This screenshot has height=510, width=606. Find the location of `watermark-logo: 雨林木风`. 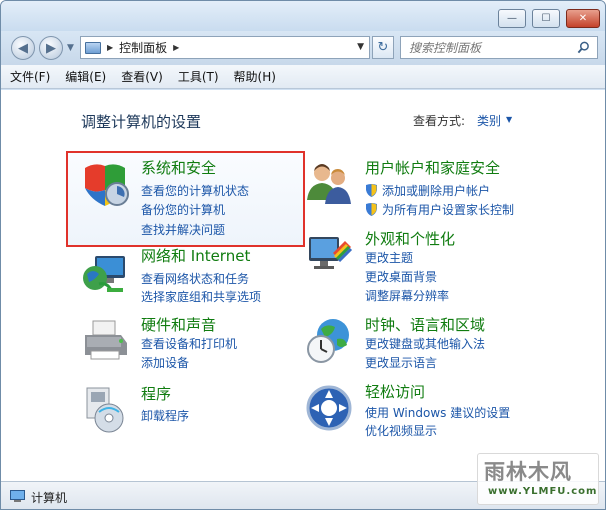

watermark-logo: 雨林木风 is located at coordinates (528, 471).